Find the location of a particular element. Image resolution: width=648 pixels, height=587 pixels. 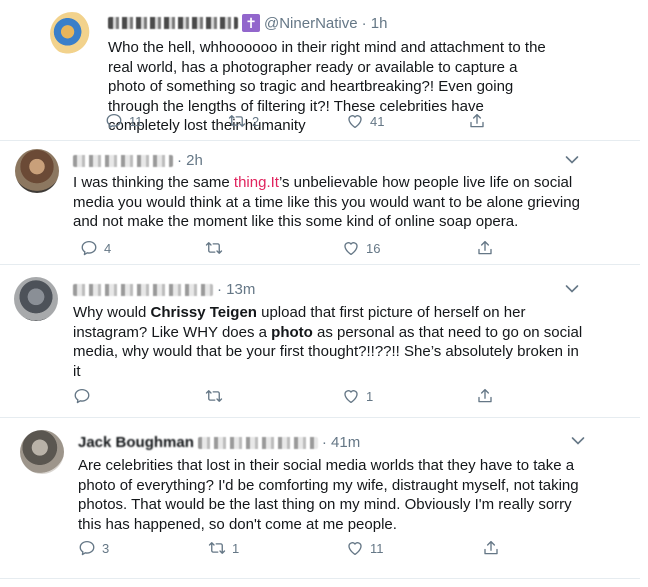

retweet-button: 1 is located at coordinates (223, 548).